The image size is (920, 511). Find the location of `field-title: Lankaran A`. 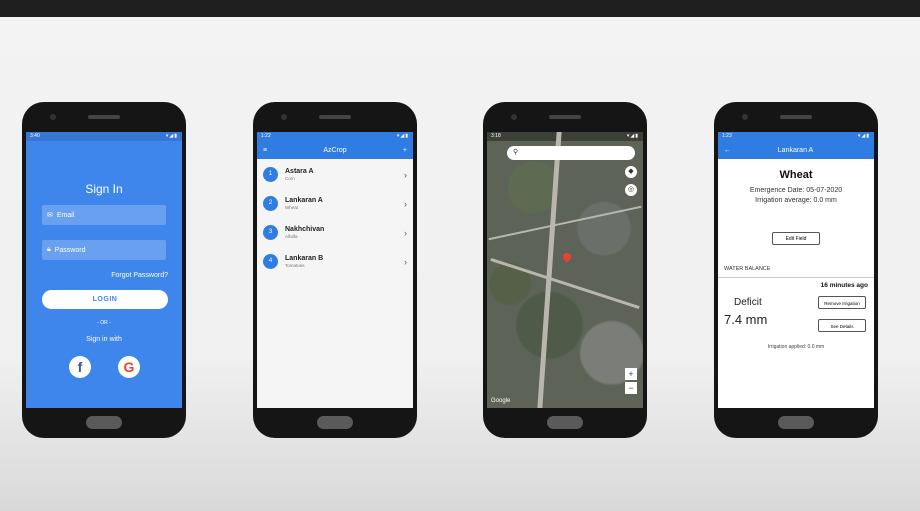

field-title: Lankaran A is located at coordinates (795, 150).